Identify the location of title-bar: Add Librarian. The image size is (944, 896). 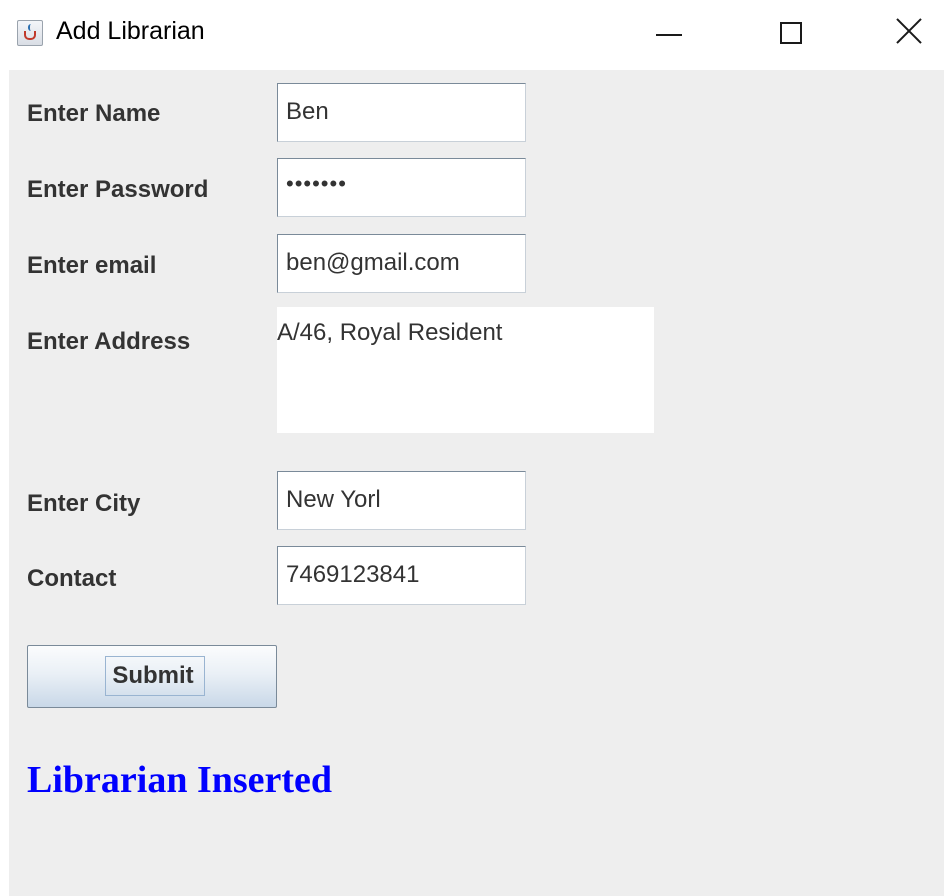
(472, 35).